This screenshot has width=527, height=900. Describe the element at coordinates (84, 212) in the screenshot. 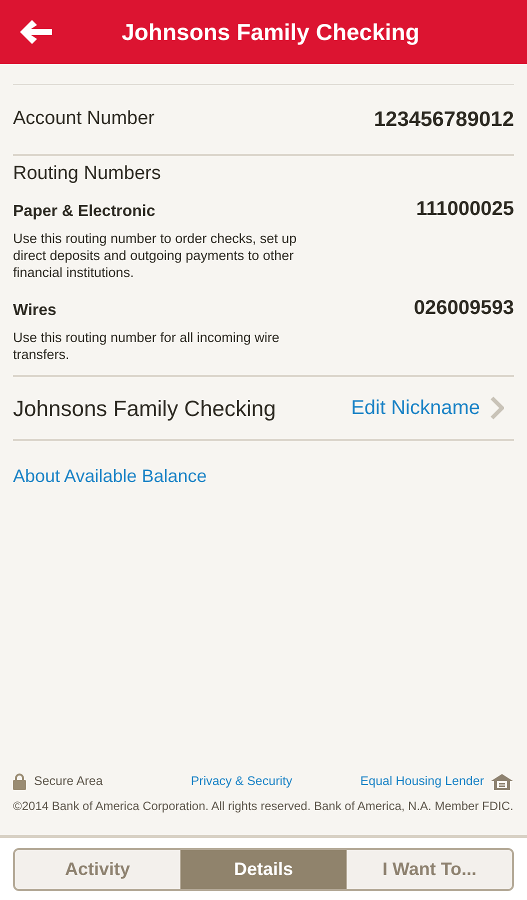

I see `routing-type: Paper & Electronic` at that location.